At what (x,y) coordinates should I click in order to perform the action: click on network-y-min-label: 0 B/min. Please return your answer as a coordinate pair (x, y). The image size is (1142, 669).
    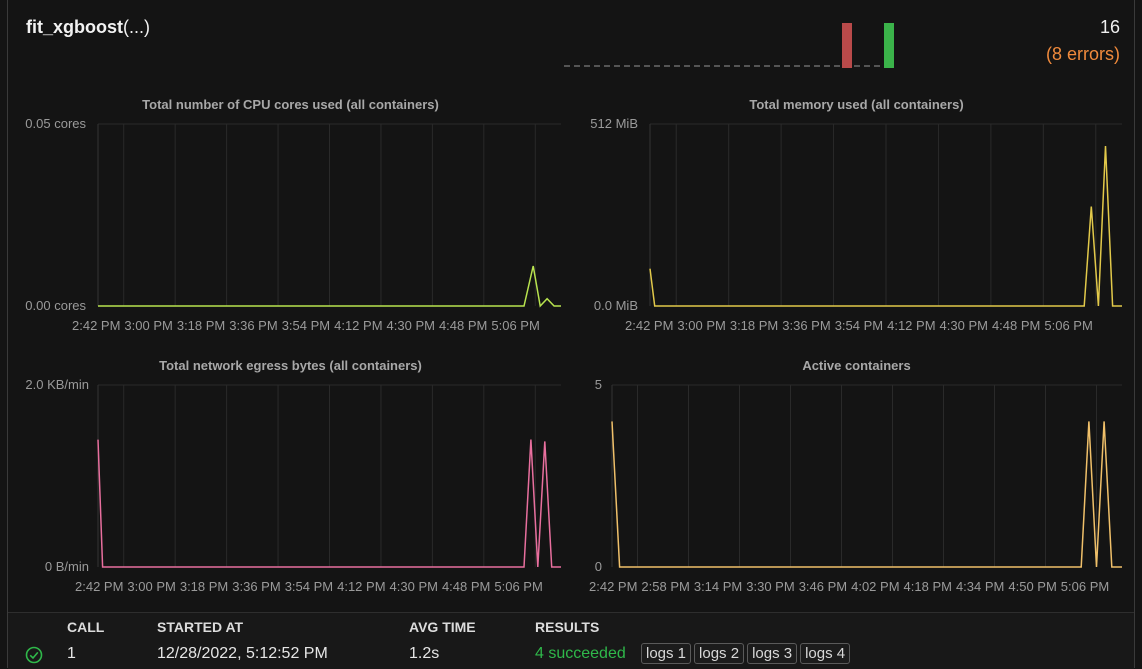
    Looking at the image, I should click on (66, 566).